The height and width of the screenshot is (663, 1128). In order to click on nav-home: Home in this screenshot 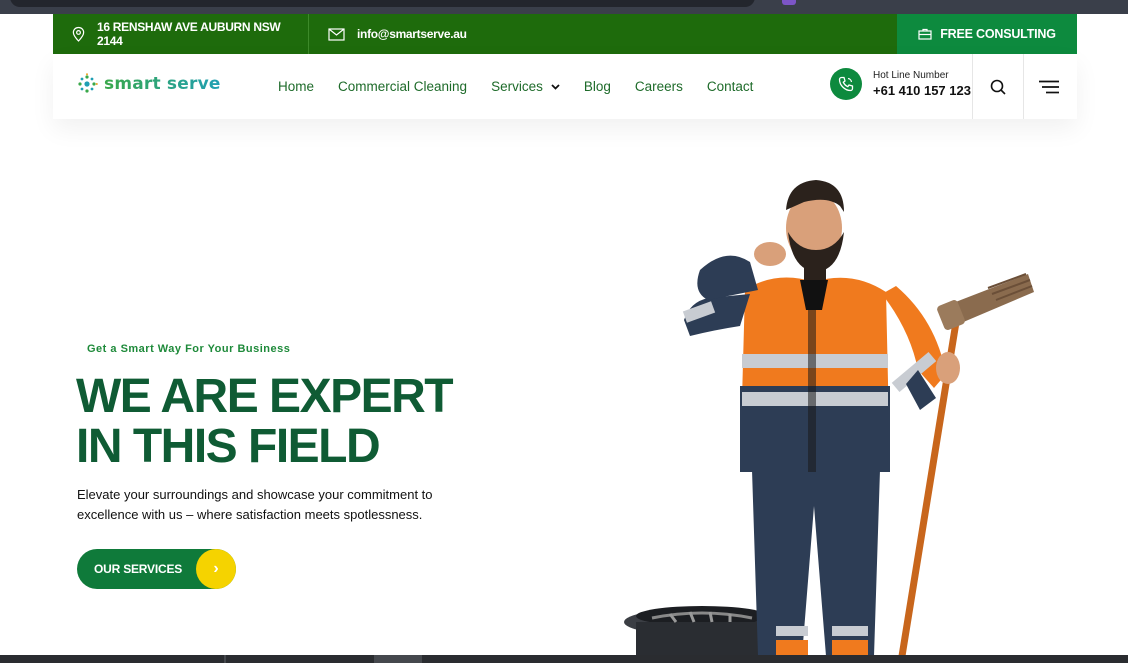, I will do `click(296, 86)`.